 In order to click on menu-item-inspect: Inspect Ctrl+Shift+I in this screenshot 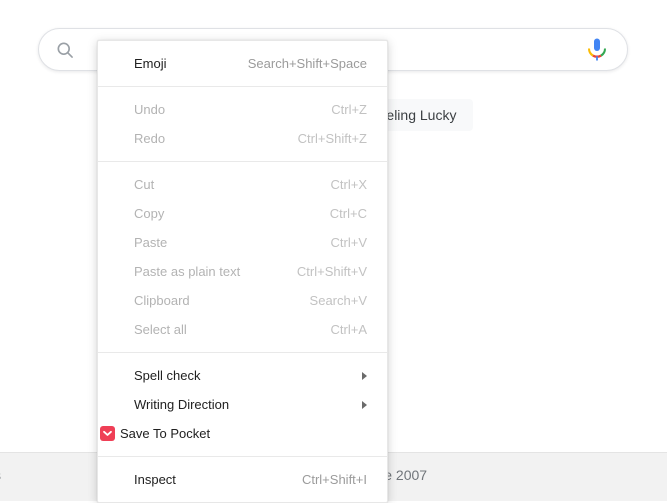, I will do `click(242, 479)`.